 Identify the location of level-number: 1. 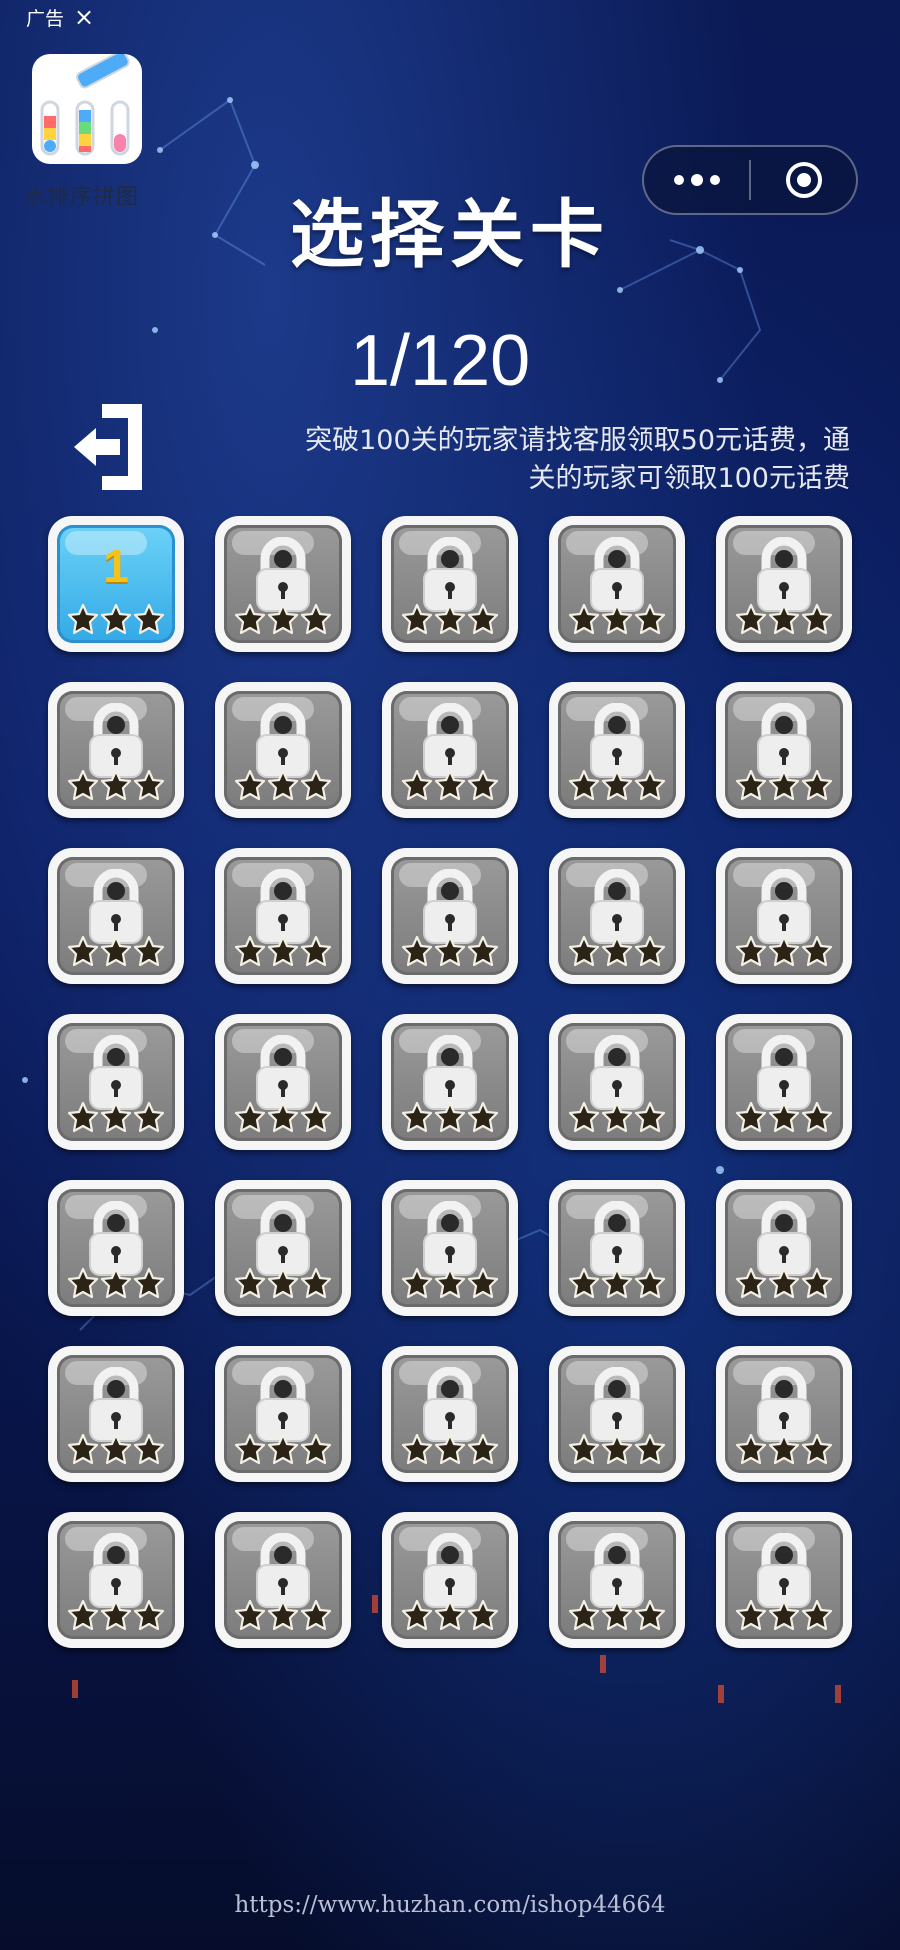
(116, 566).